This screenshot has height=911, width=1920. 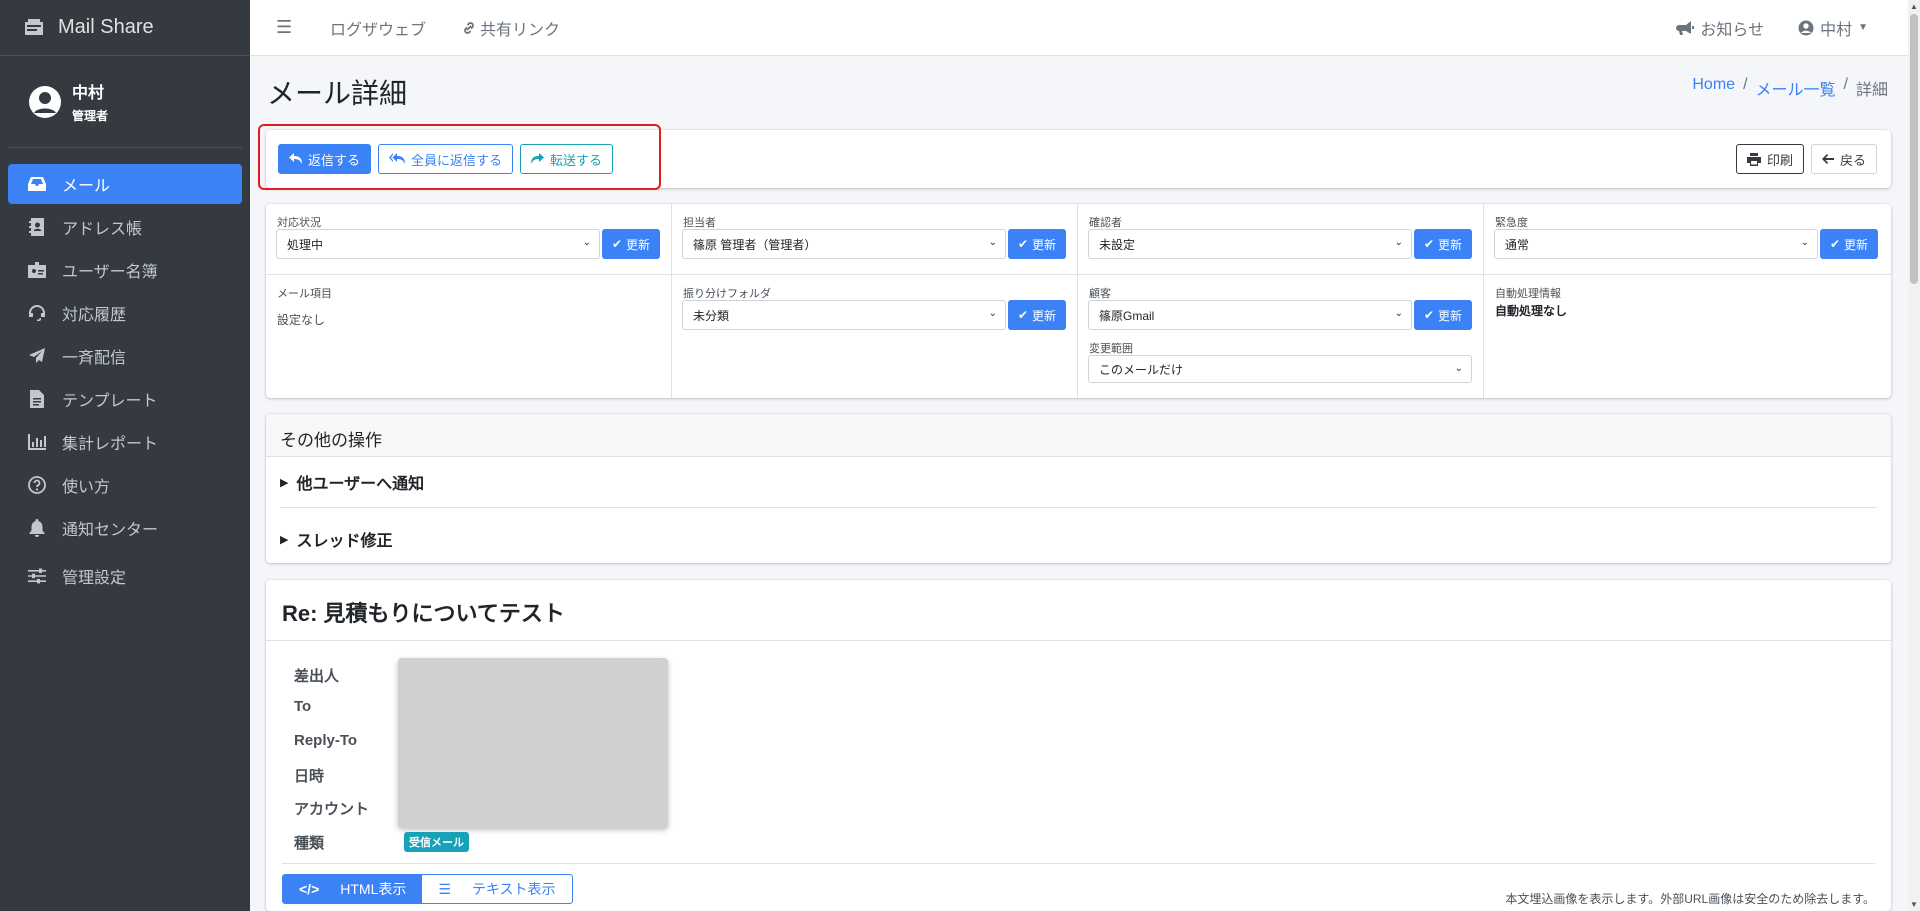 What do you see at coordinates (1078, 435) in the screenshot?
I see `other-operations-header: その他の操作` at bounding box center [1078, 435].